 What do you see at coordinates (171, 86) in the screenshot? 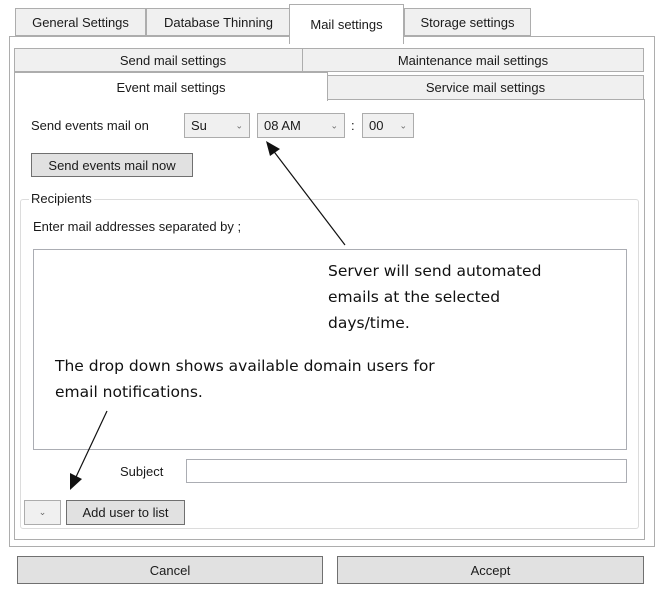
I see `tab-event-mail-settings: Event mail settings` at bounding box center [171, 86].